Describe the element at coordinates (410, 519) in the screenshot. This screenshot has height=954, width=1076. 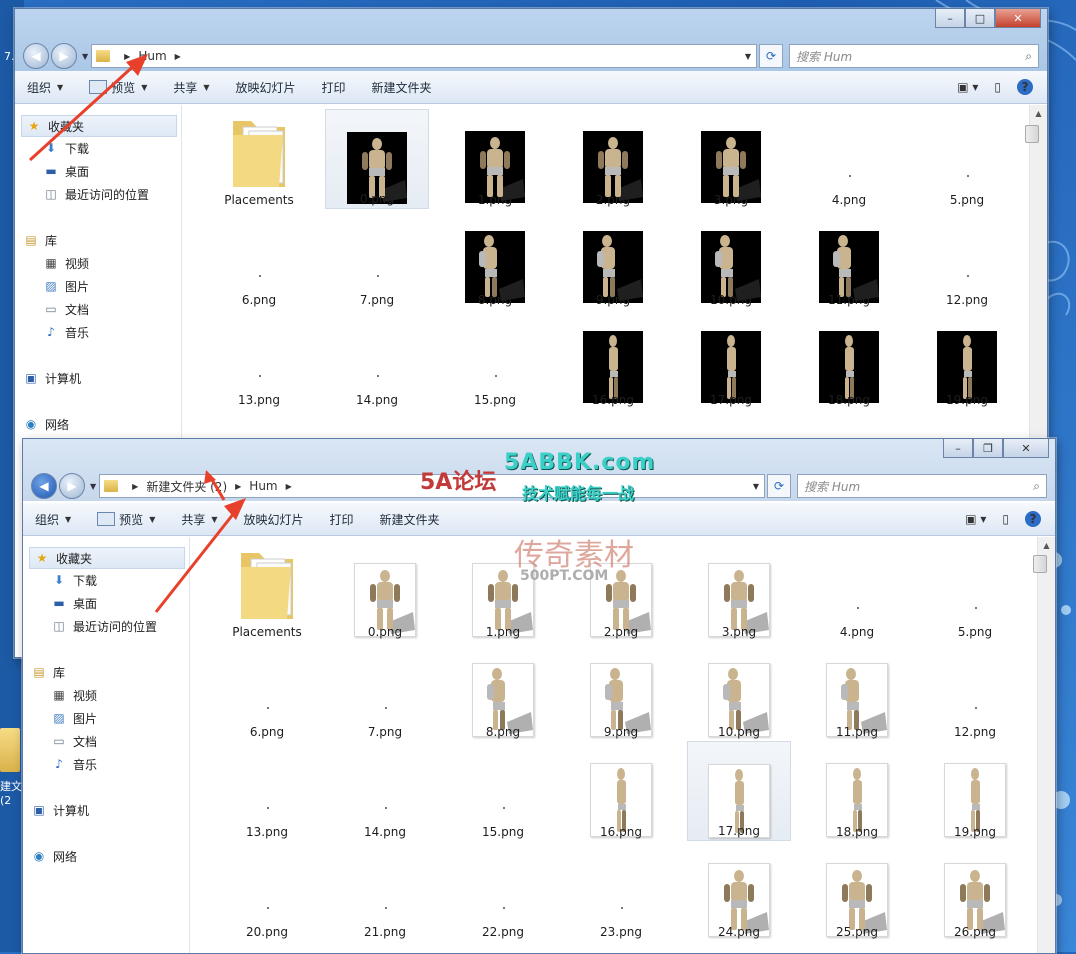
I see `new-folder-button: 新建文件夹` at that location.